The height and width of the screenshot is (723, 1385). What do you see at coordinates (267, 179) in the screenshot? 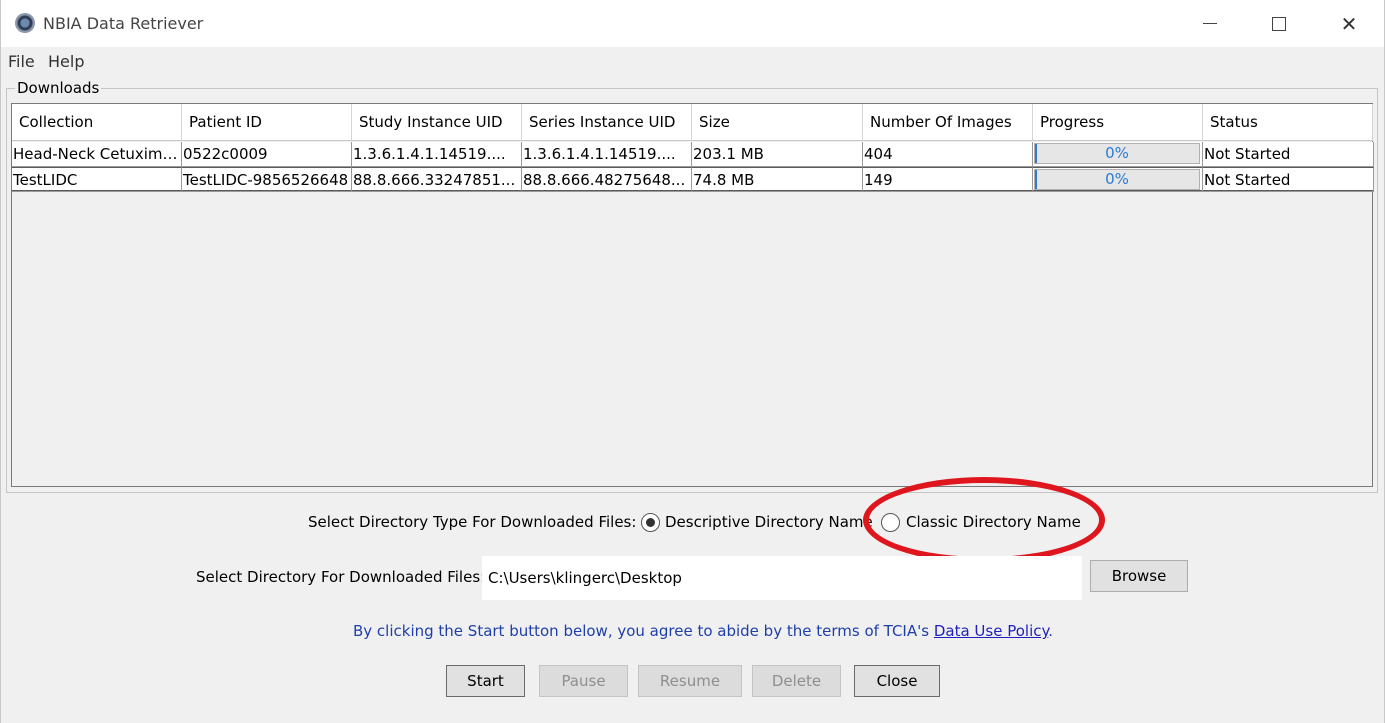
I see `cell-patient-id: TestLIDC-9856526648` at bounding box center [267, 179].